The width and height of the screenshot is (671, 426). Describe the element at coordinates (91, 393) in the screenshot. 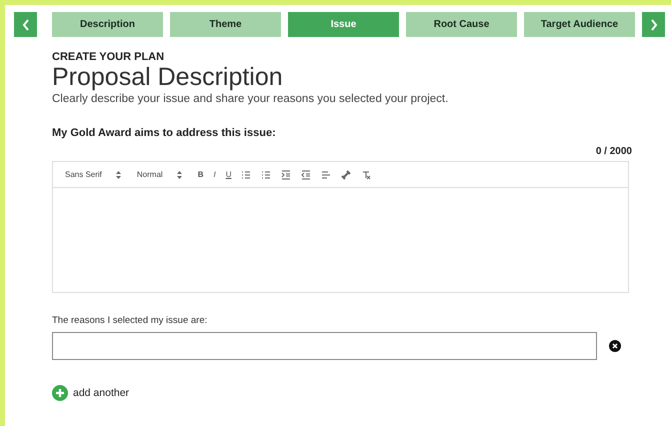

I see `add-another-button: add another` at that location.